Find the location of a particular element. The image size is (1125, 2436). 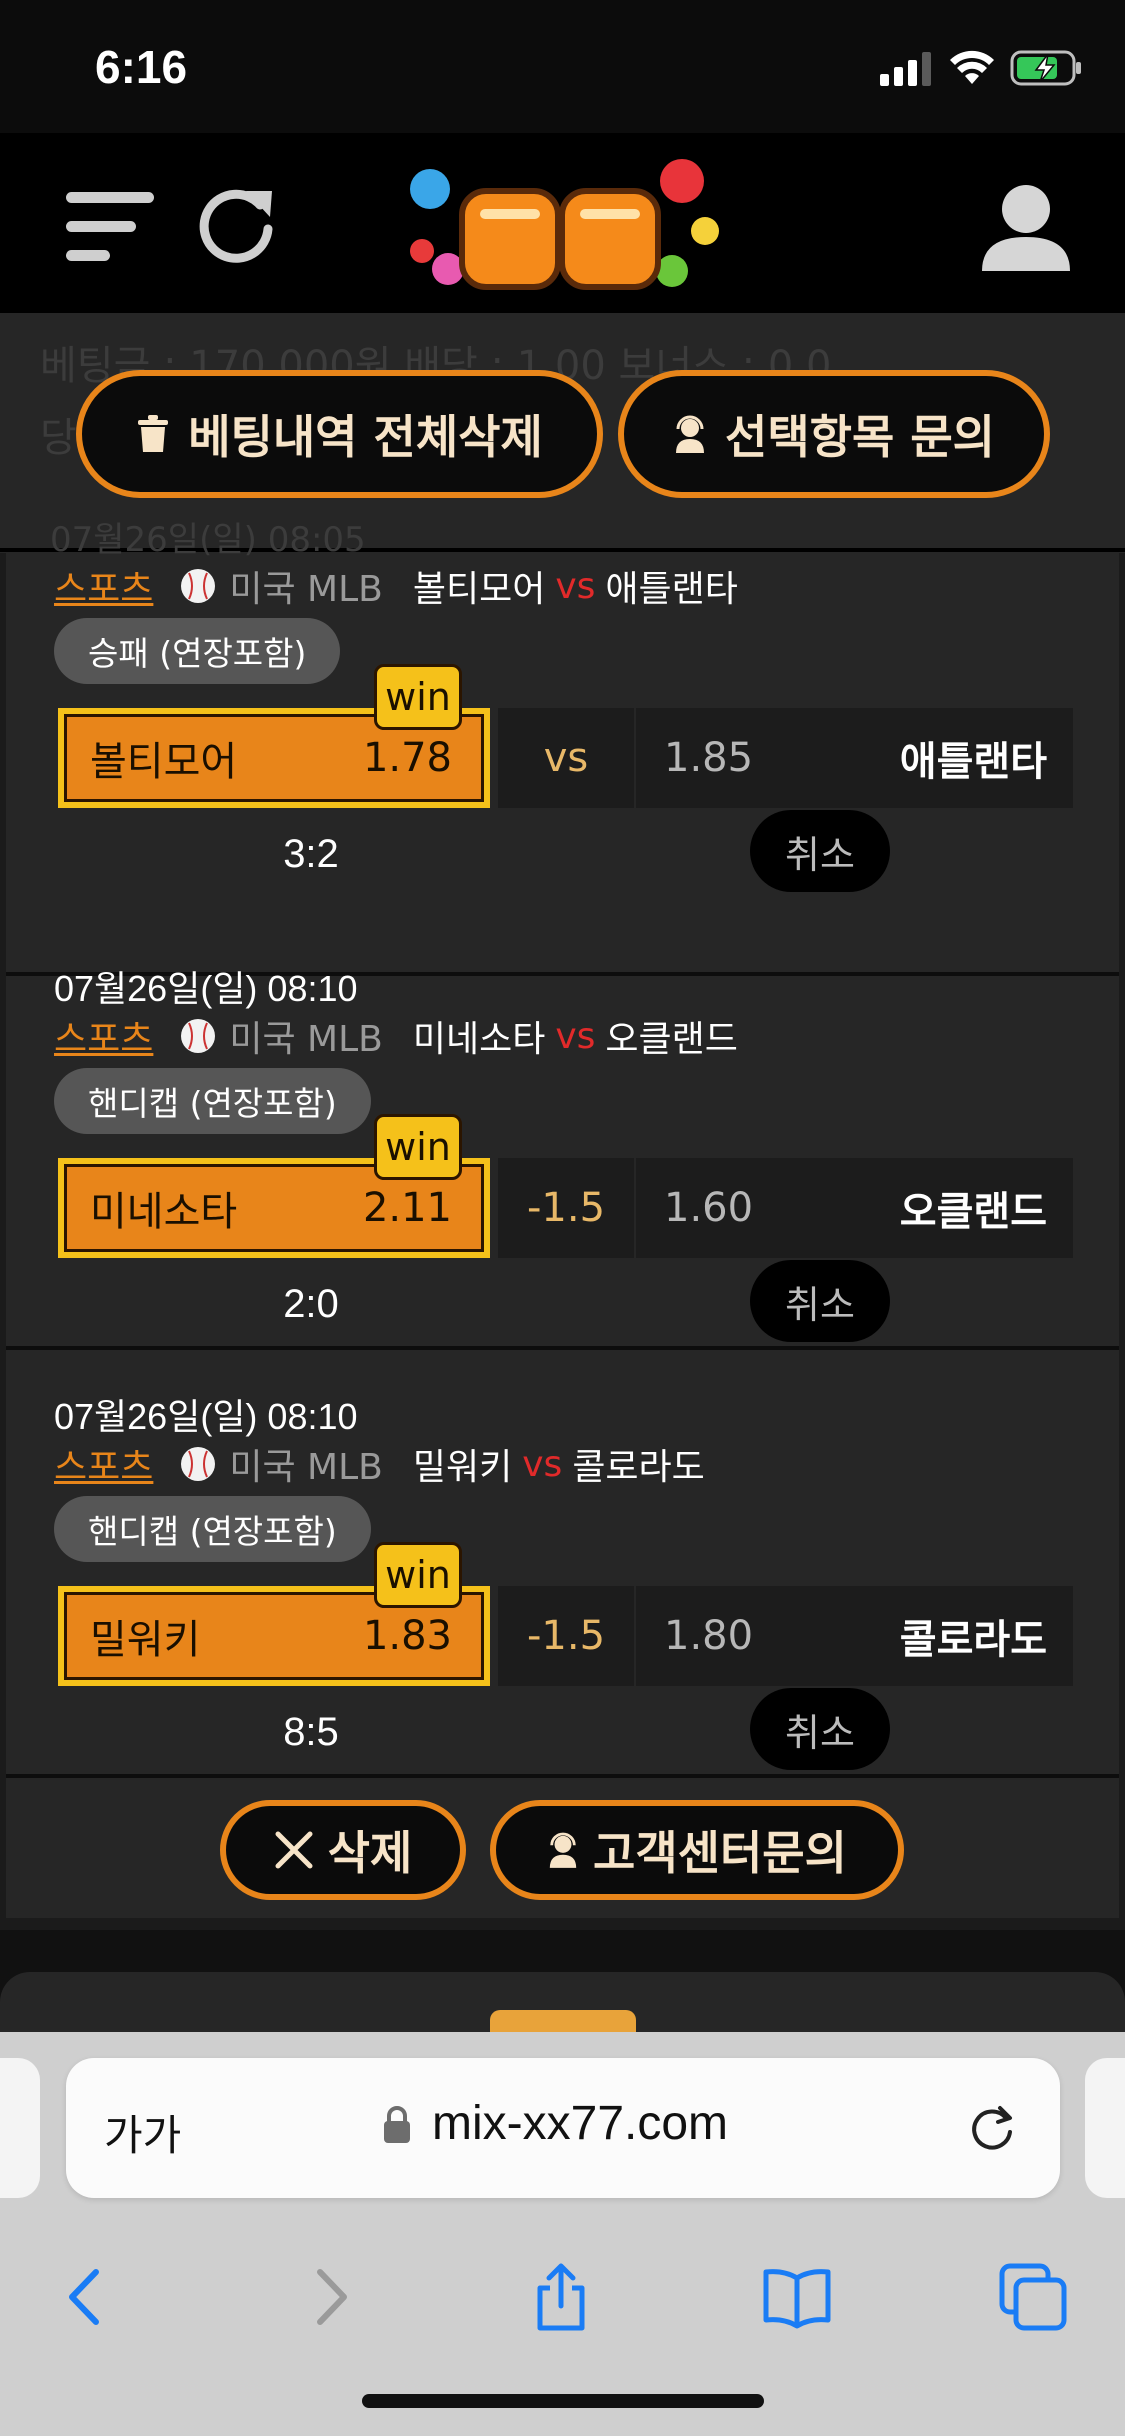

summary-line-2: 당 is located at coordinates (58, 438).